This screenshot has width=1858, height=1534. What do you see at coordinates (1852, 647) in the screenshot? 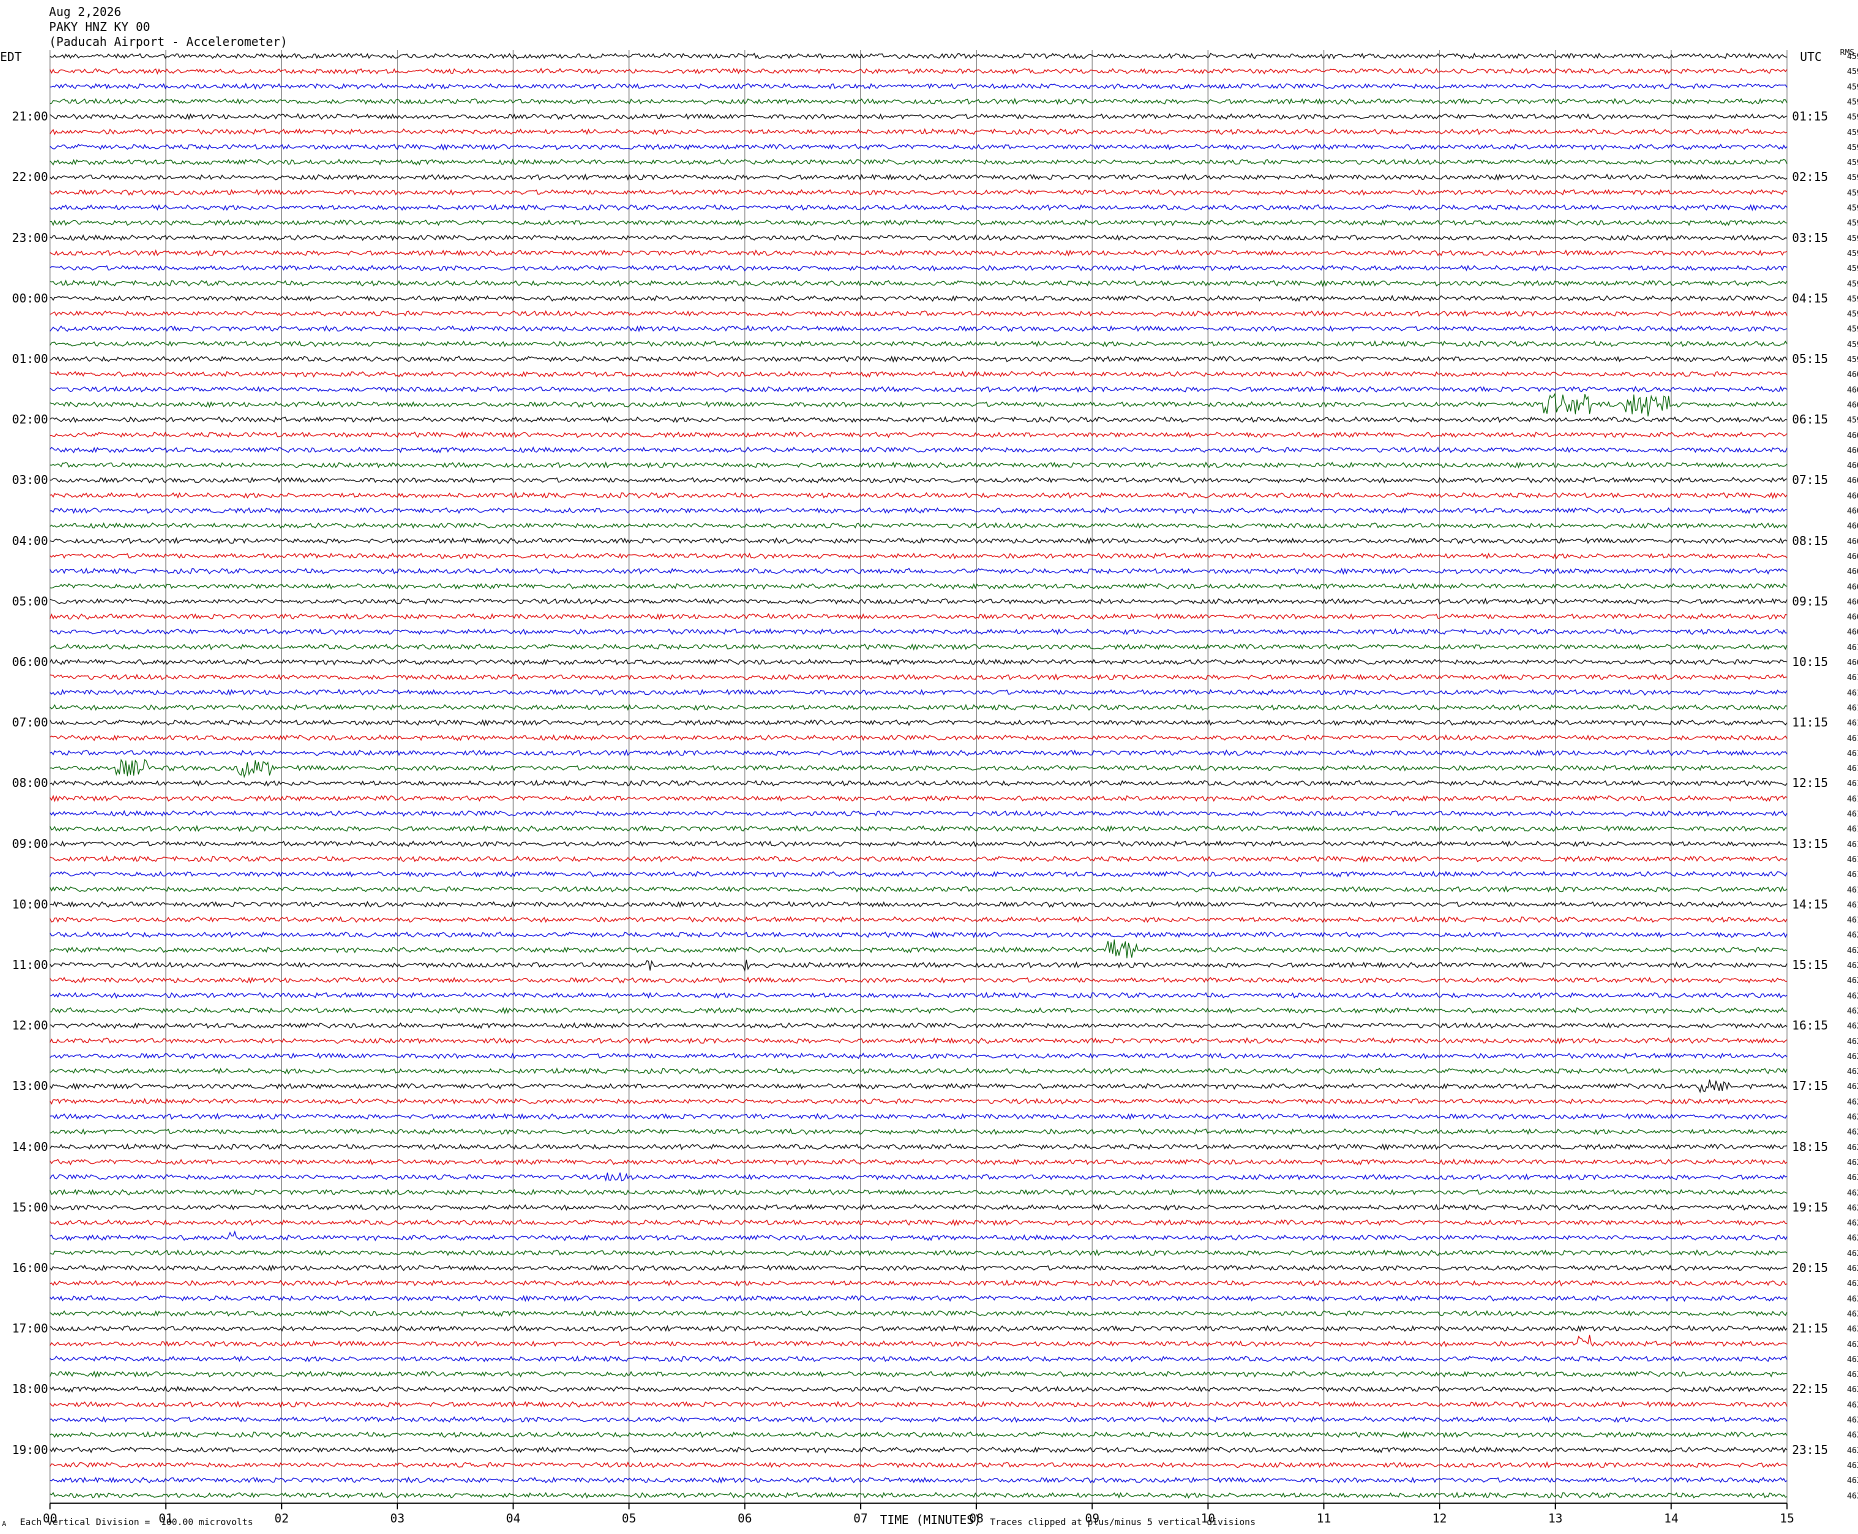
I see `rms-value: 46102` at bounding box center [1852, 647].